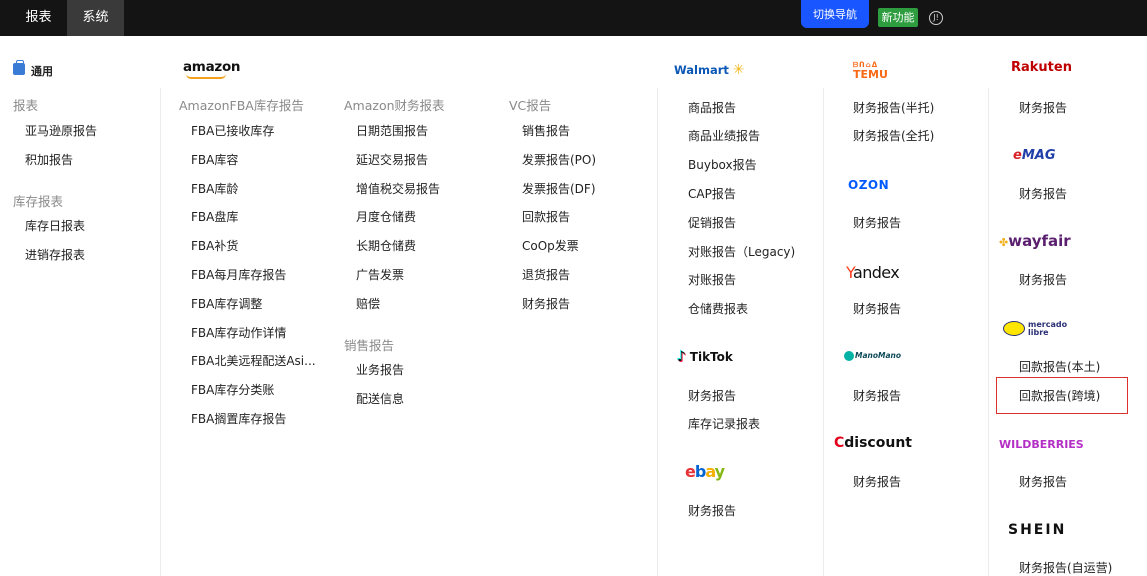  Describe the element at coordinates (1062, 395) in the screenshot. I see `menu-item-mercado-crossborder: 回款报告(跨境)` at that location.